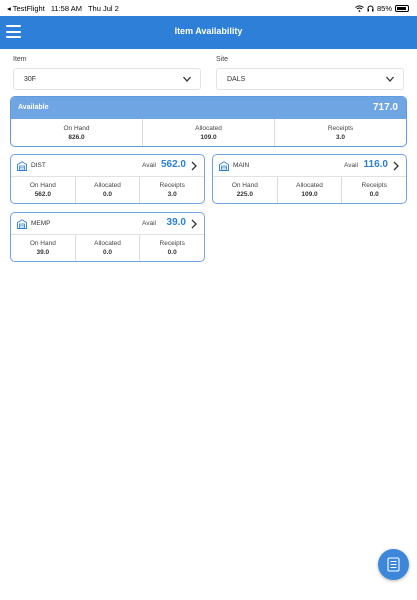  Describe the element at coordinates (107, 79) in the screenshot. I see `item-select: 30F` at that location.